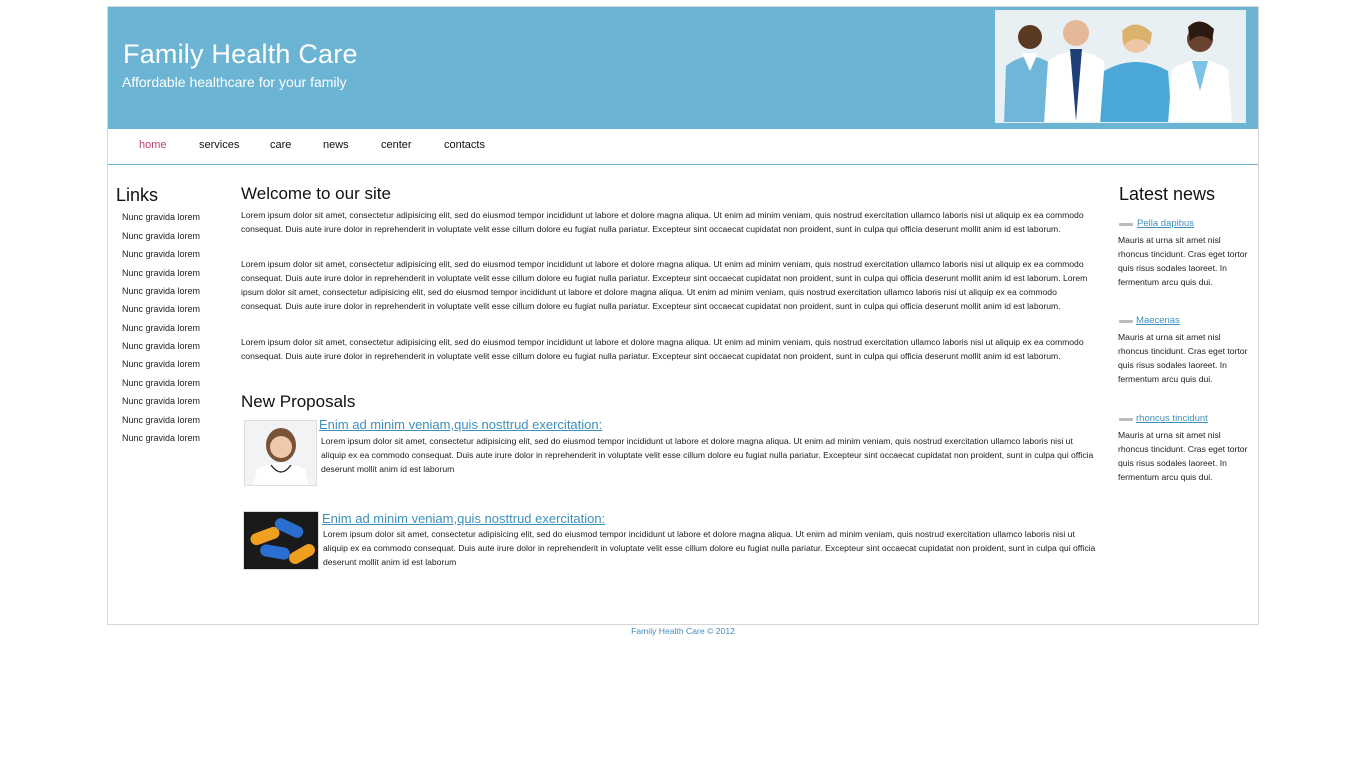  Describe the element at coordinates (316, 193) in the screenshot. I see `welcome-heading: Welcome to our site` at that location.